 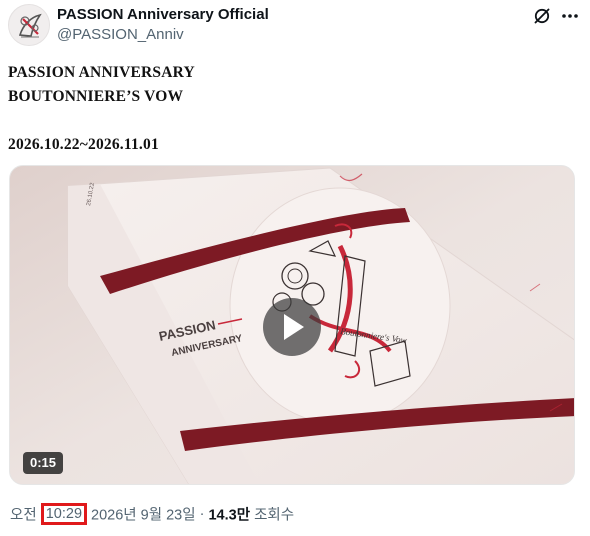 What do you see at coordinates (101, 72) in the screenshot?
I see `tweet-line-title: PASSION ANNIVERSARY` at bounding box center [101, 72].